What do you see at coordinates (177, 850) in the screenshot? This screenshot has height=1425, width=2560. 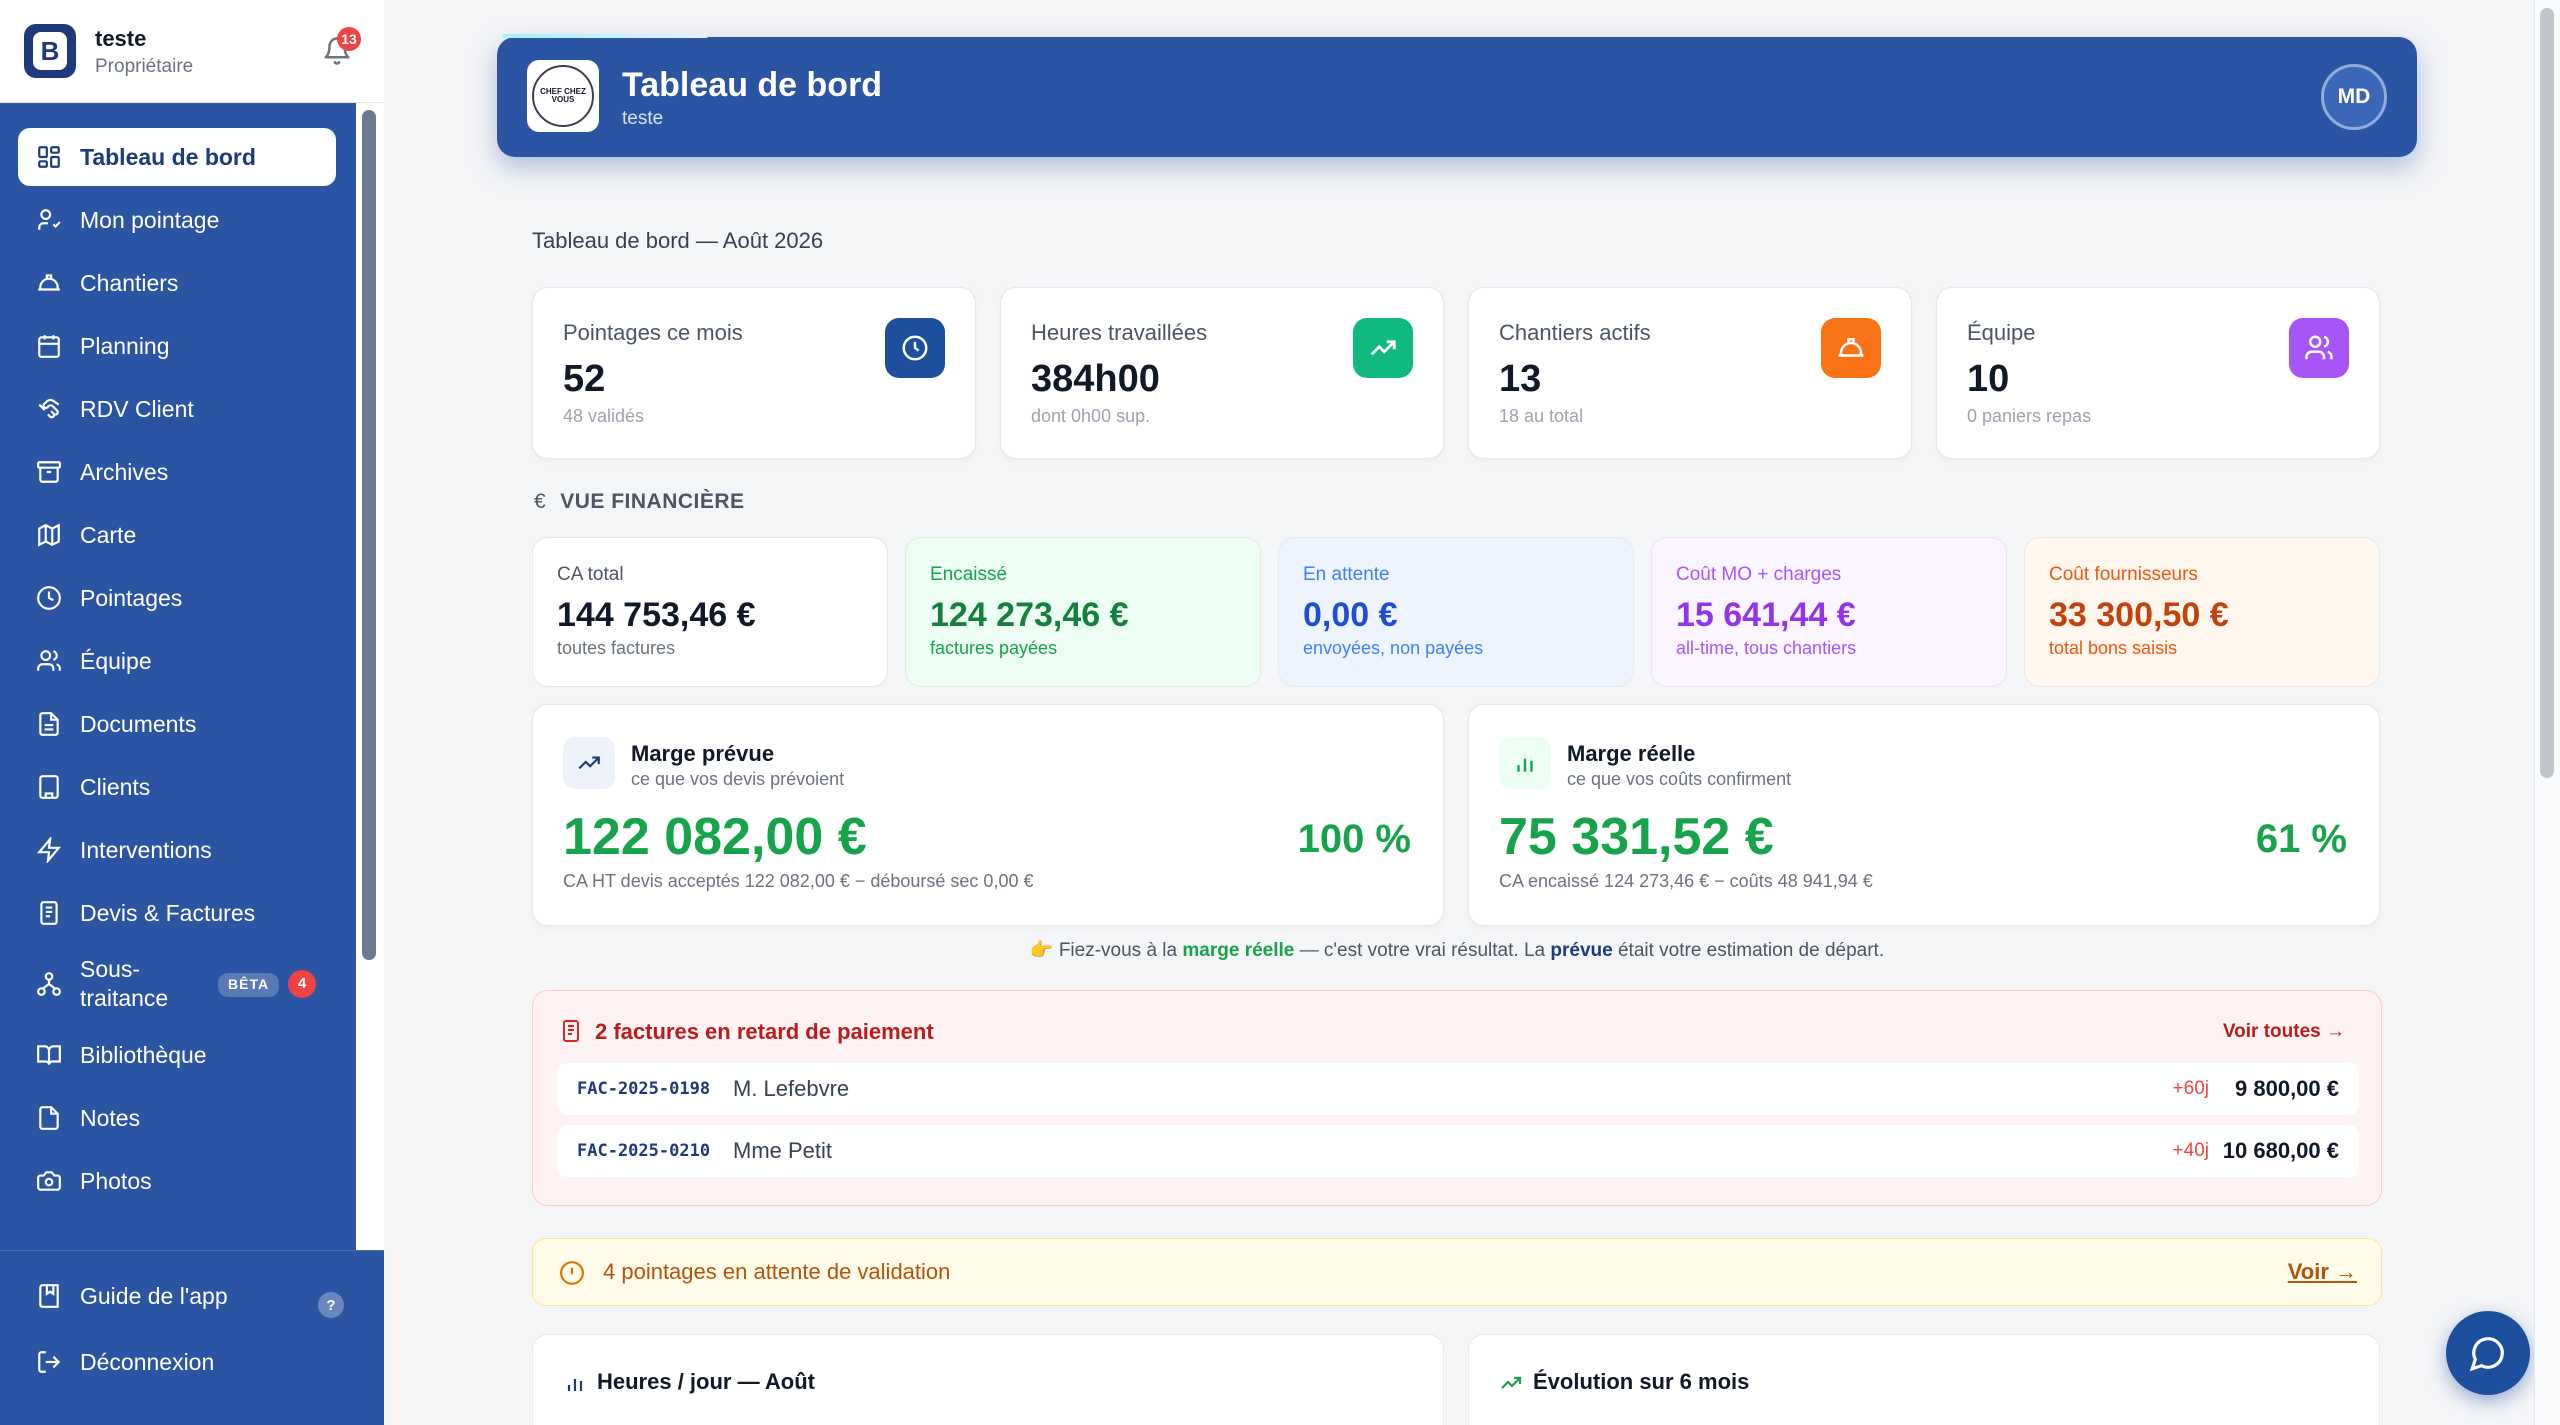 I see `sidebar-item-interventions: Interventions` at bounding box center [177, 850].